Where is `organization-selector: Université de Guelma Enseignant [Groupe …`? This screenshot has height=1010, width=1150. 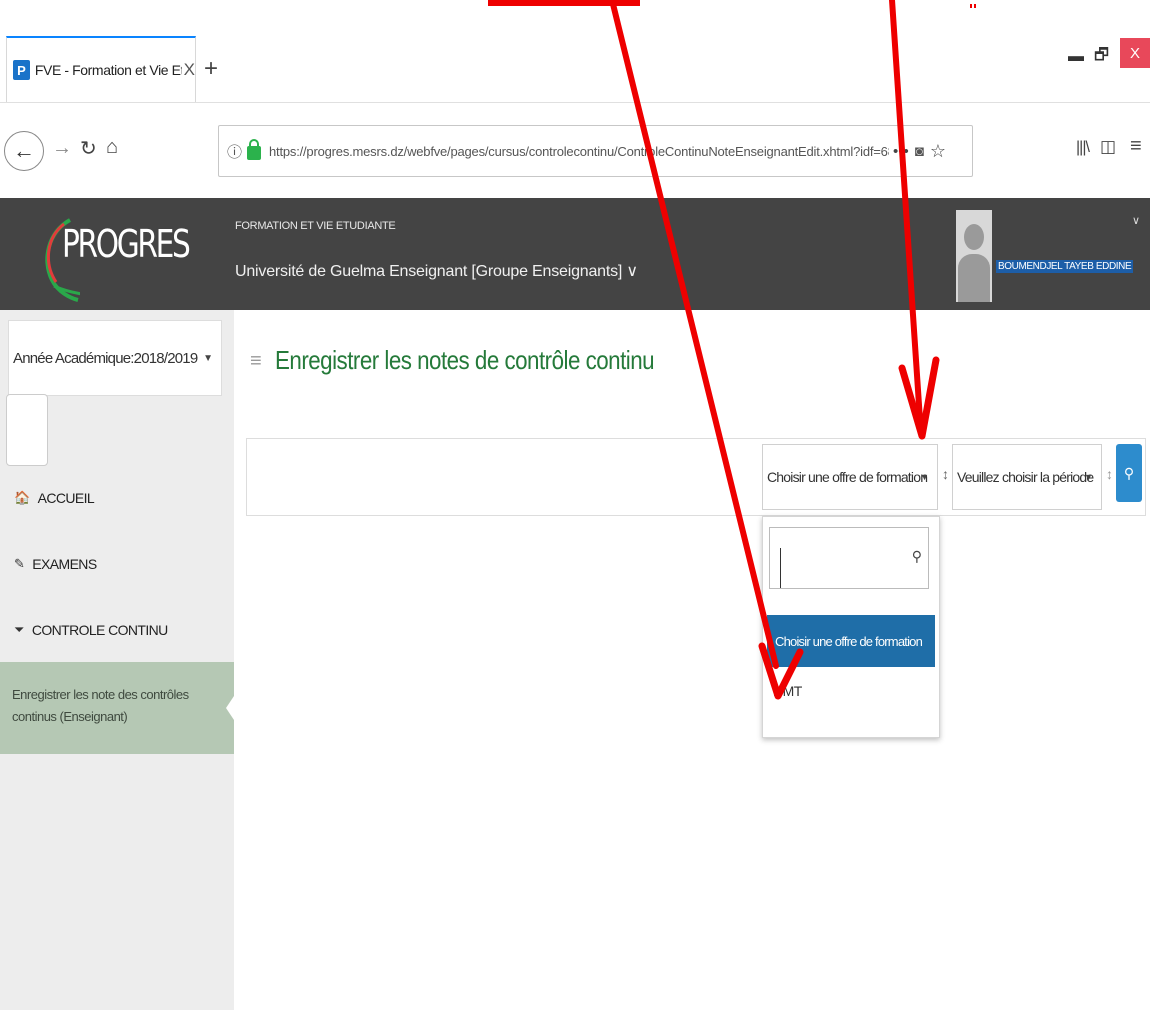
organization-selector: Université de Guelma Enseignant [Groupe … is located at coordinates (436, 271).